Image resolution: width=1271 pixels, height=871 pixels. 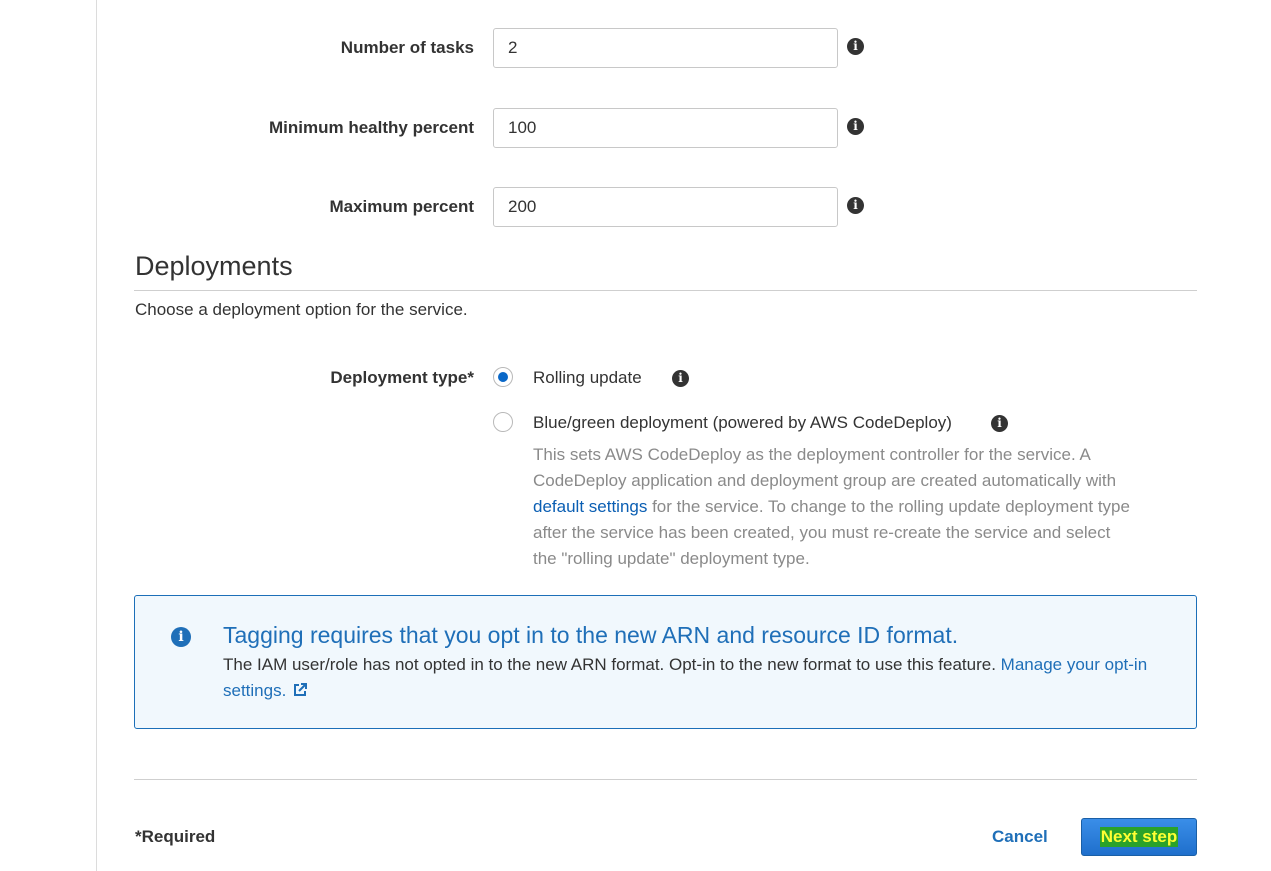 I want to click on minimum-healthy-percent-row: Minimum healthy percent i, so click(x=635, y=128).